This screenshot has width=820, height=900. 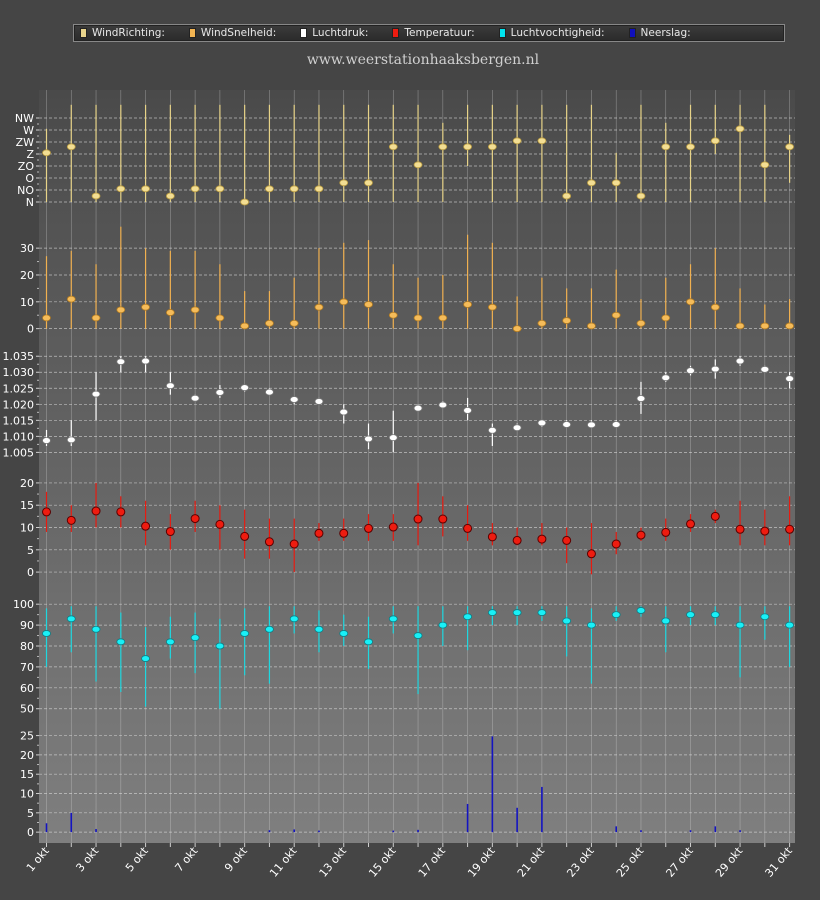 What do you see at coordinates (340, 33) in the screenshot?
I see `legend-label: Luchtdruk:` at bounding box center [340, 33].